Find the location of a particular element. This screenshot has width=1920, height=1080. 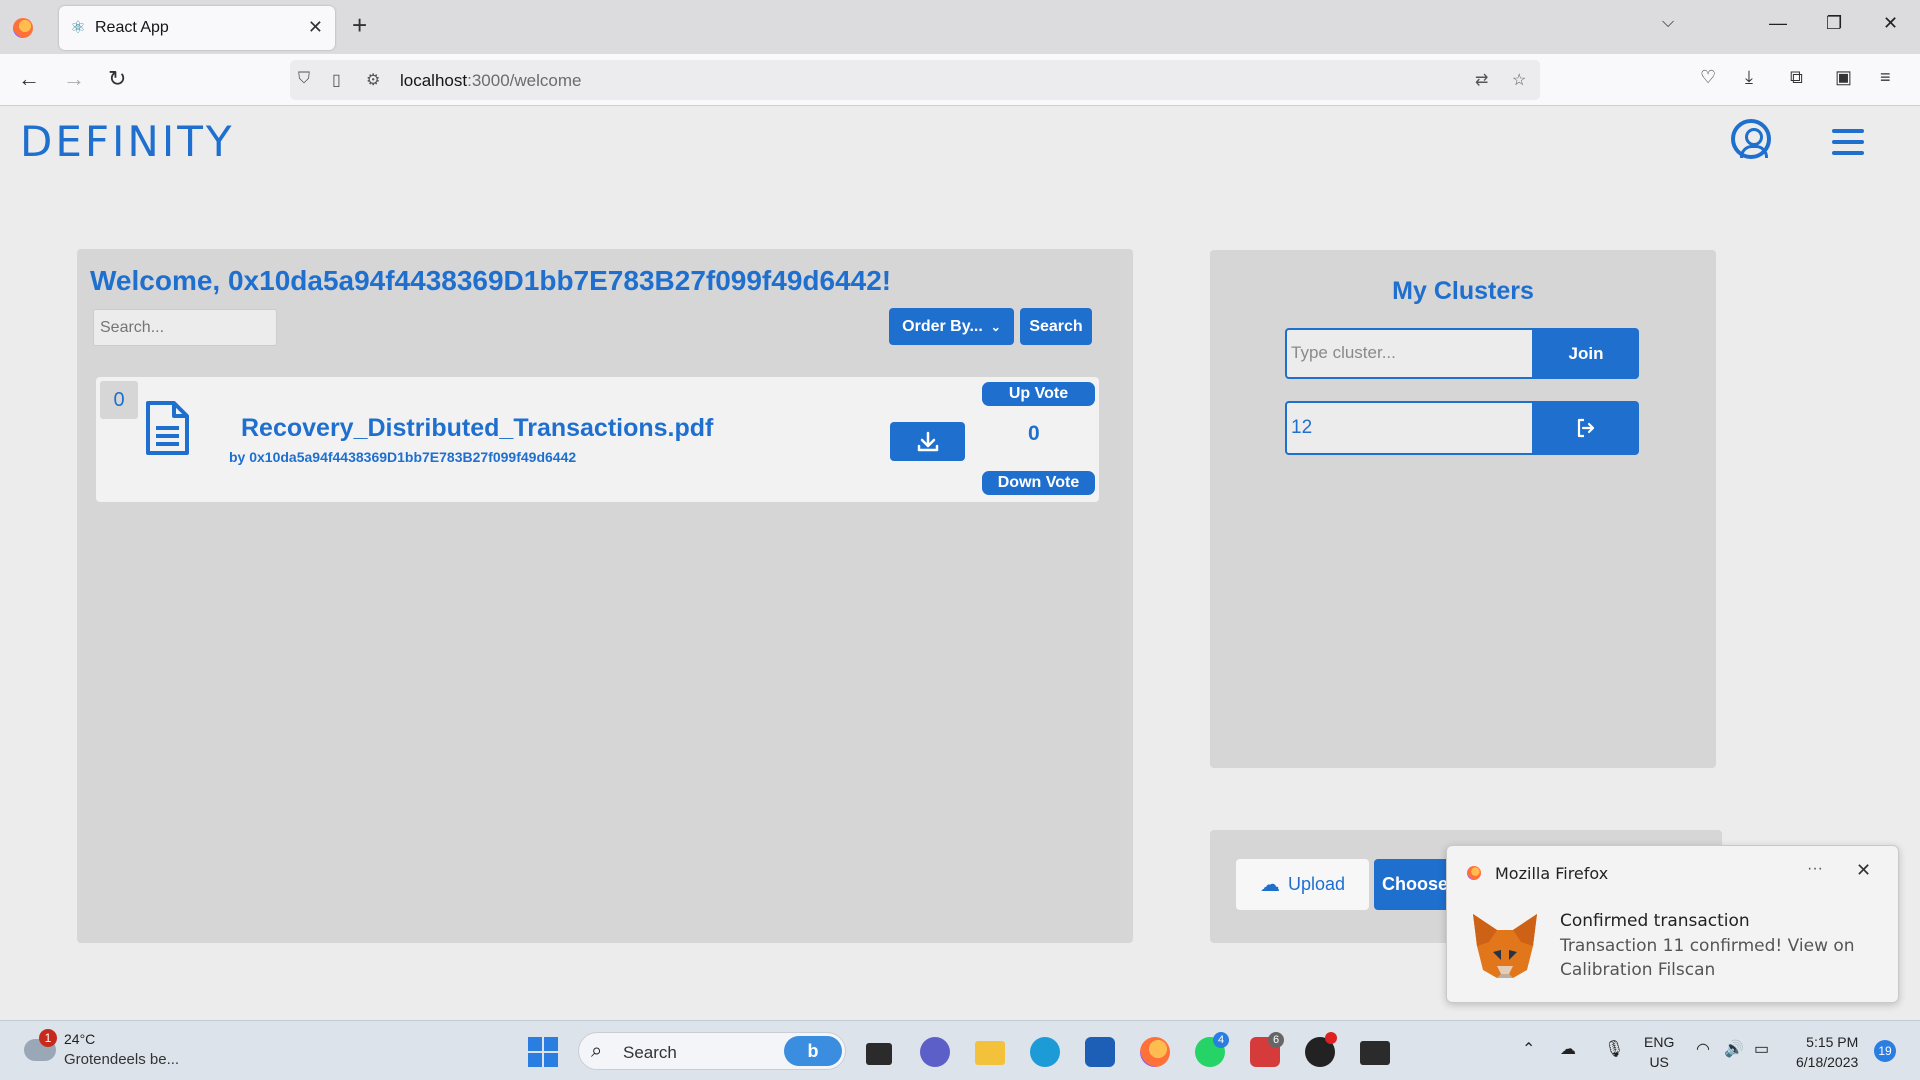

notification-title: Confirmed transaction is located at coordinates (1655, 921).